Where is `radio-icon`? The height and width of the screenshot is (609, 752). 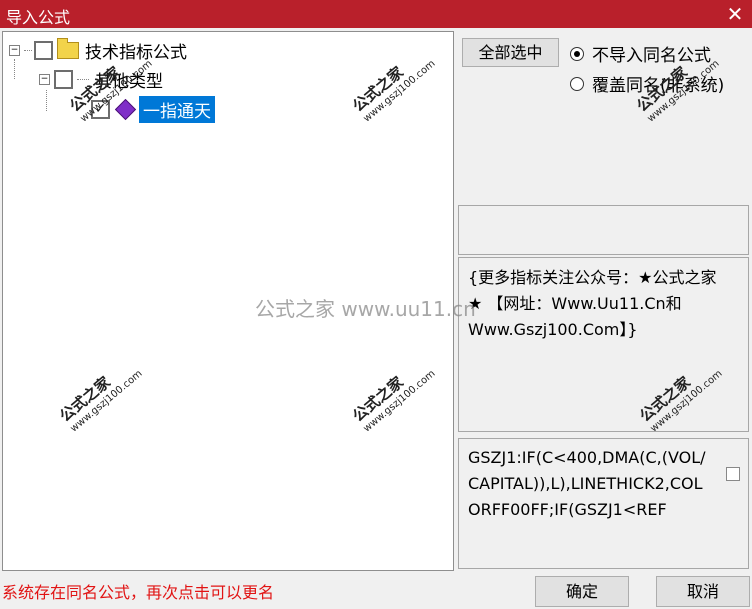 radio-icon is located at coordinates (577, 83).